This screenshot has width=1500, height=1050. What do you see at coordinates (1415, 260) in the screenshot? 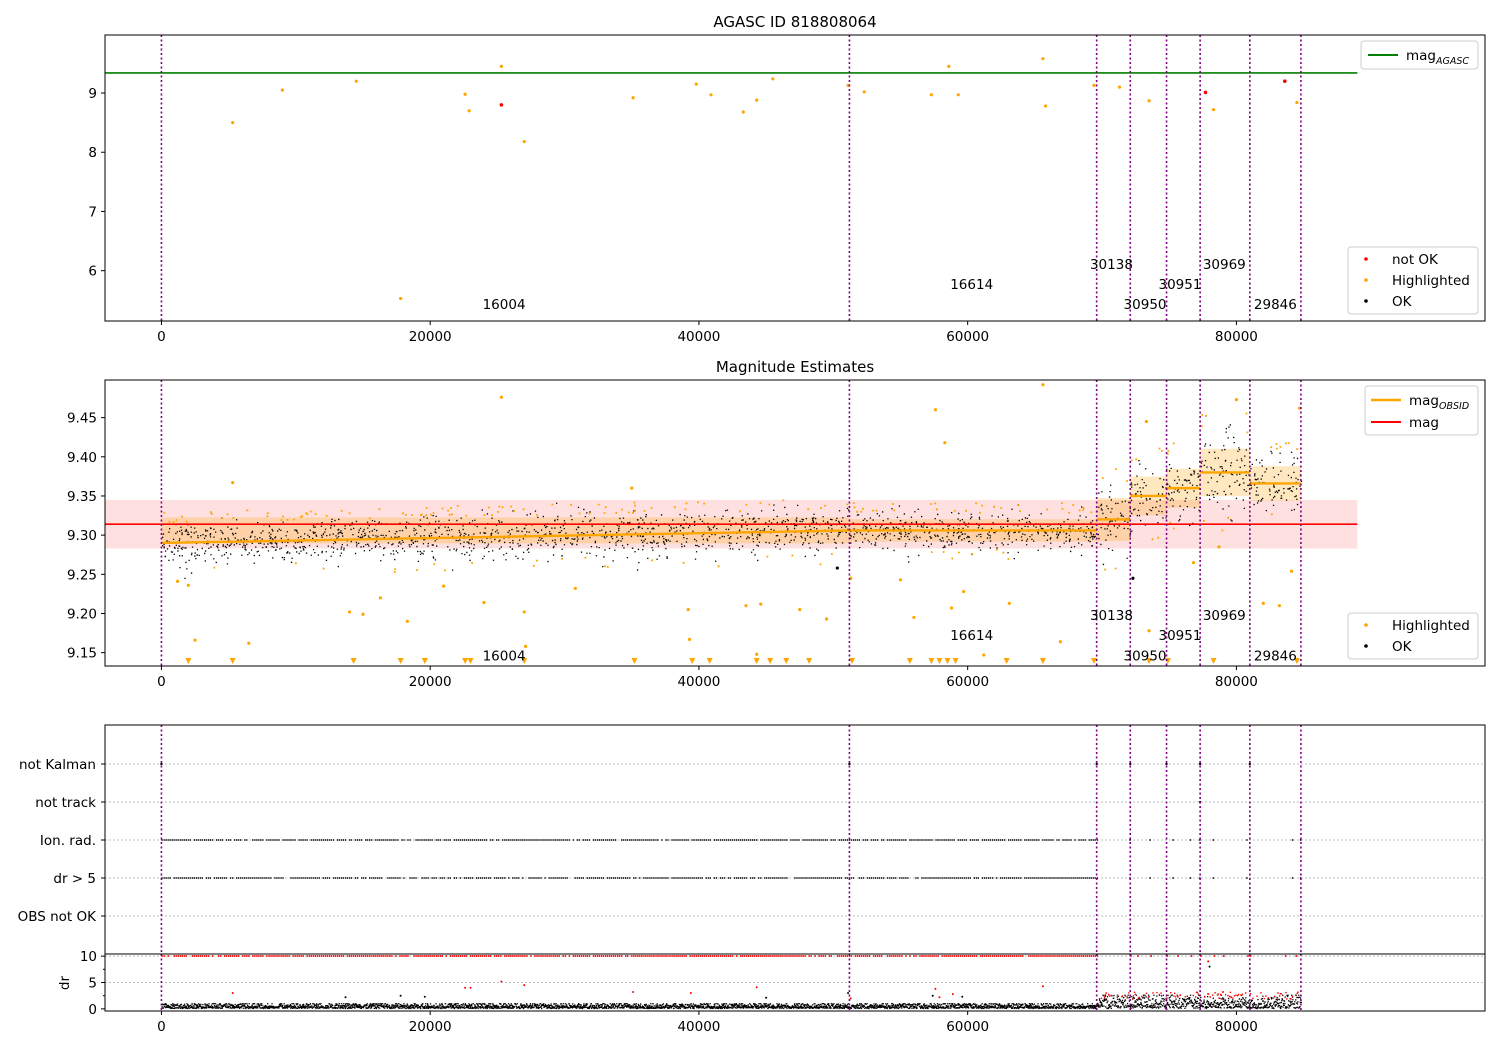
I see `legend-label-not-ok: not OK` at bounding box center [1415, 260].